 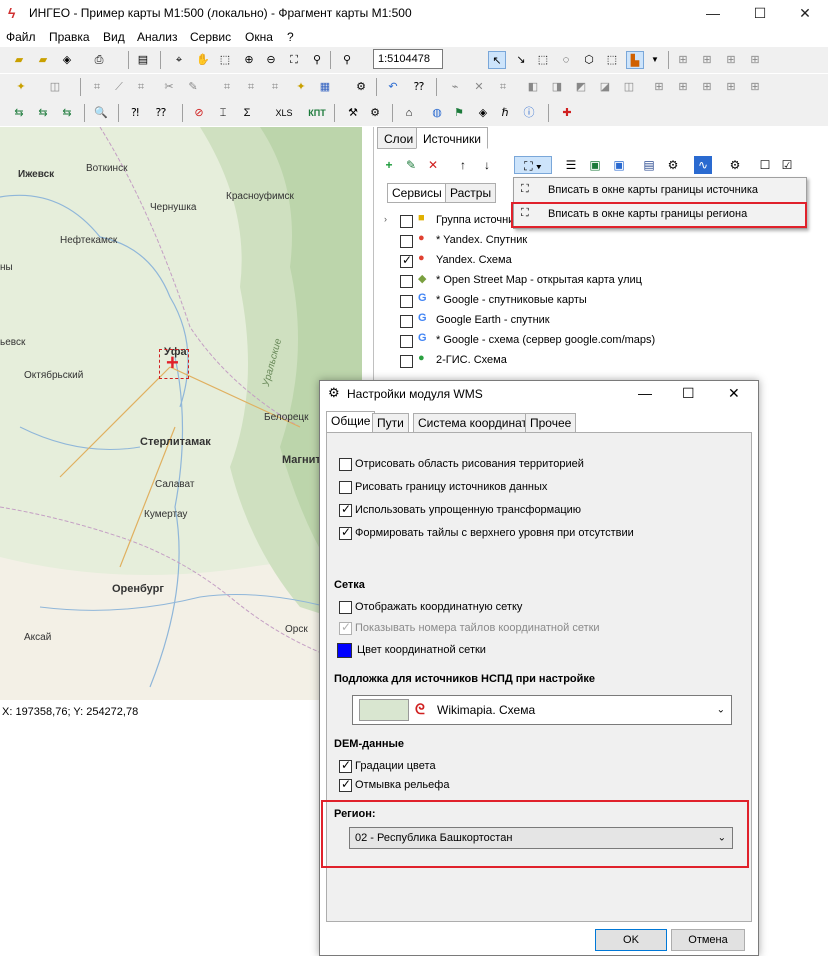 I want to click on tab-sources: Источники, so click(x=452, y=138).